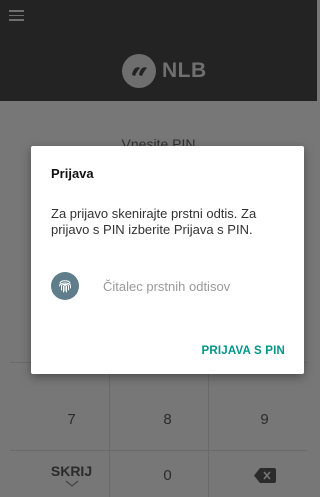  I want to click on backspace-button, so click(264, 474).